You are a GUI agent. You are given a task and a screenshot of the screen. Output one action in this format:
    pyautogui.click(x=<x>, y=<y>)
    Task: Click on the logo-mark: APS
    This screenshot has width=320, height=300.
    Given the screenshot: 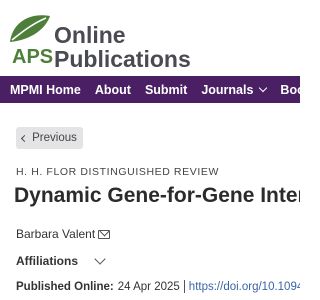 What is the action you would take?
    pyautogui.click(x=33, y=57)
    